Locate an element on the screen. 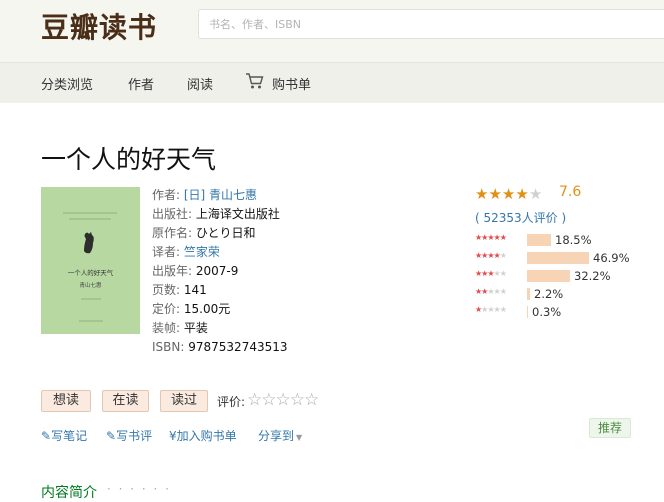  pages-value: 141 is located at coordinates (195, 290).